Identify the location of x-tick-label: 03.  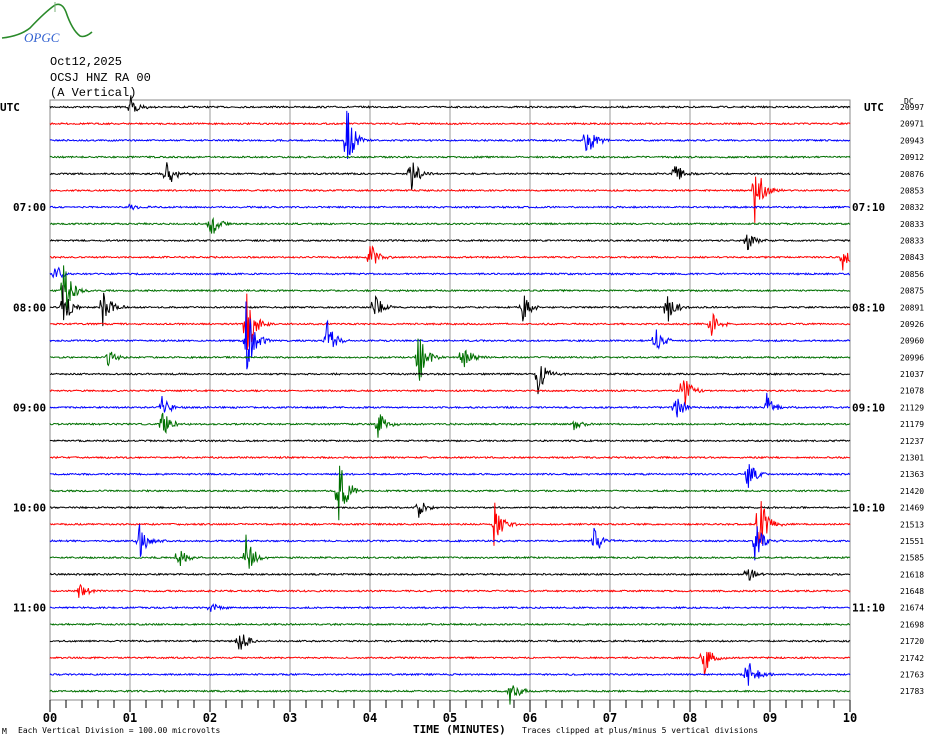
(290, 718).